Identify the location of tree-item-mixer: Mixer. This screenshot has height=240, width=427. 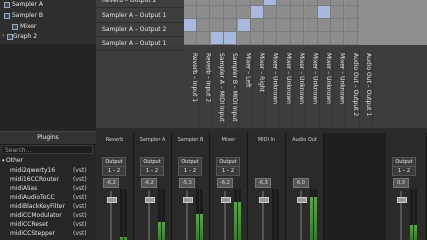
(24, 26).